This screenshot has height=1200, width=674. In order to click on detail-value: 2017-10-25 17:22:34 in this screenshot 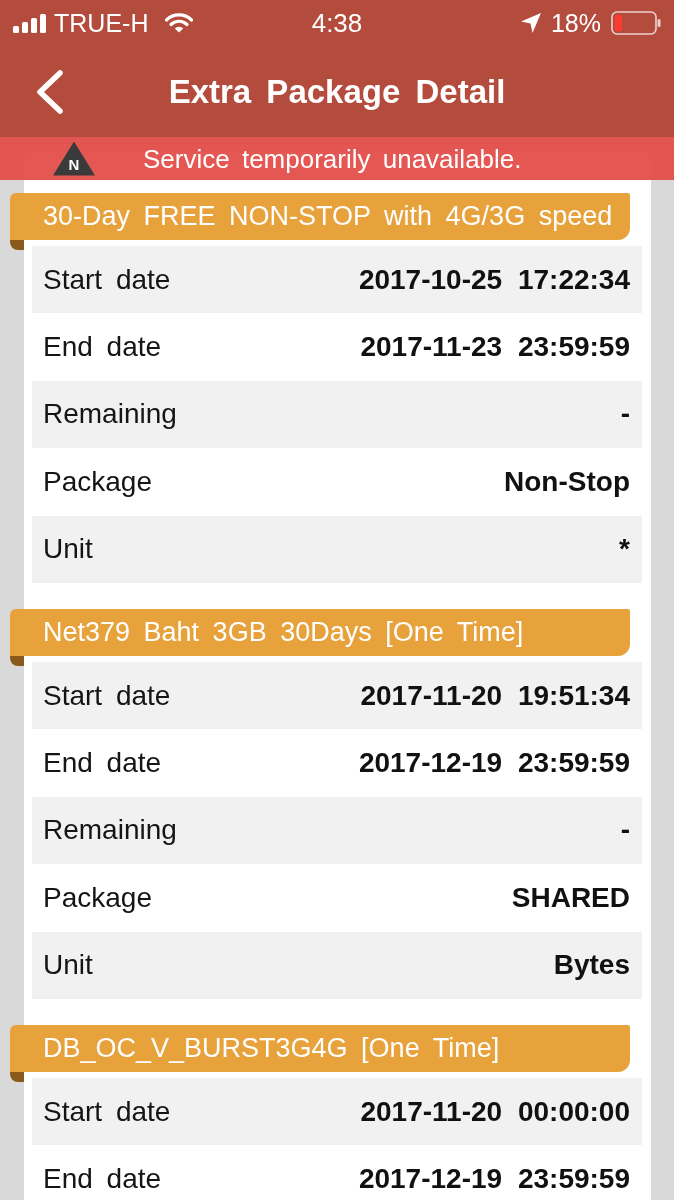, I will do `click(494, 279)`.